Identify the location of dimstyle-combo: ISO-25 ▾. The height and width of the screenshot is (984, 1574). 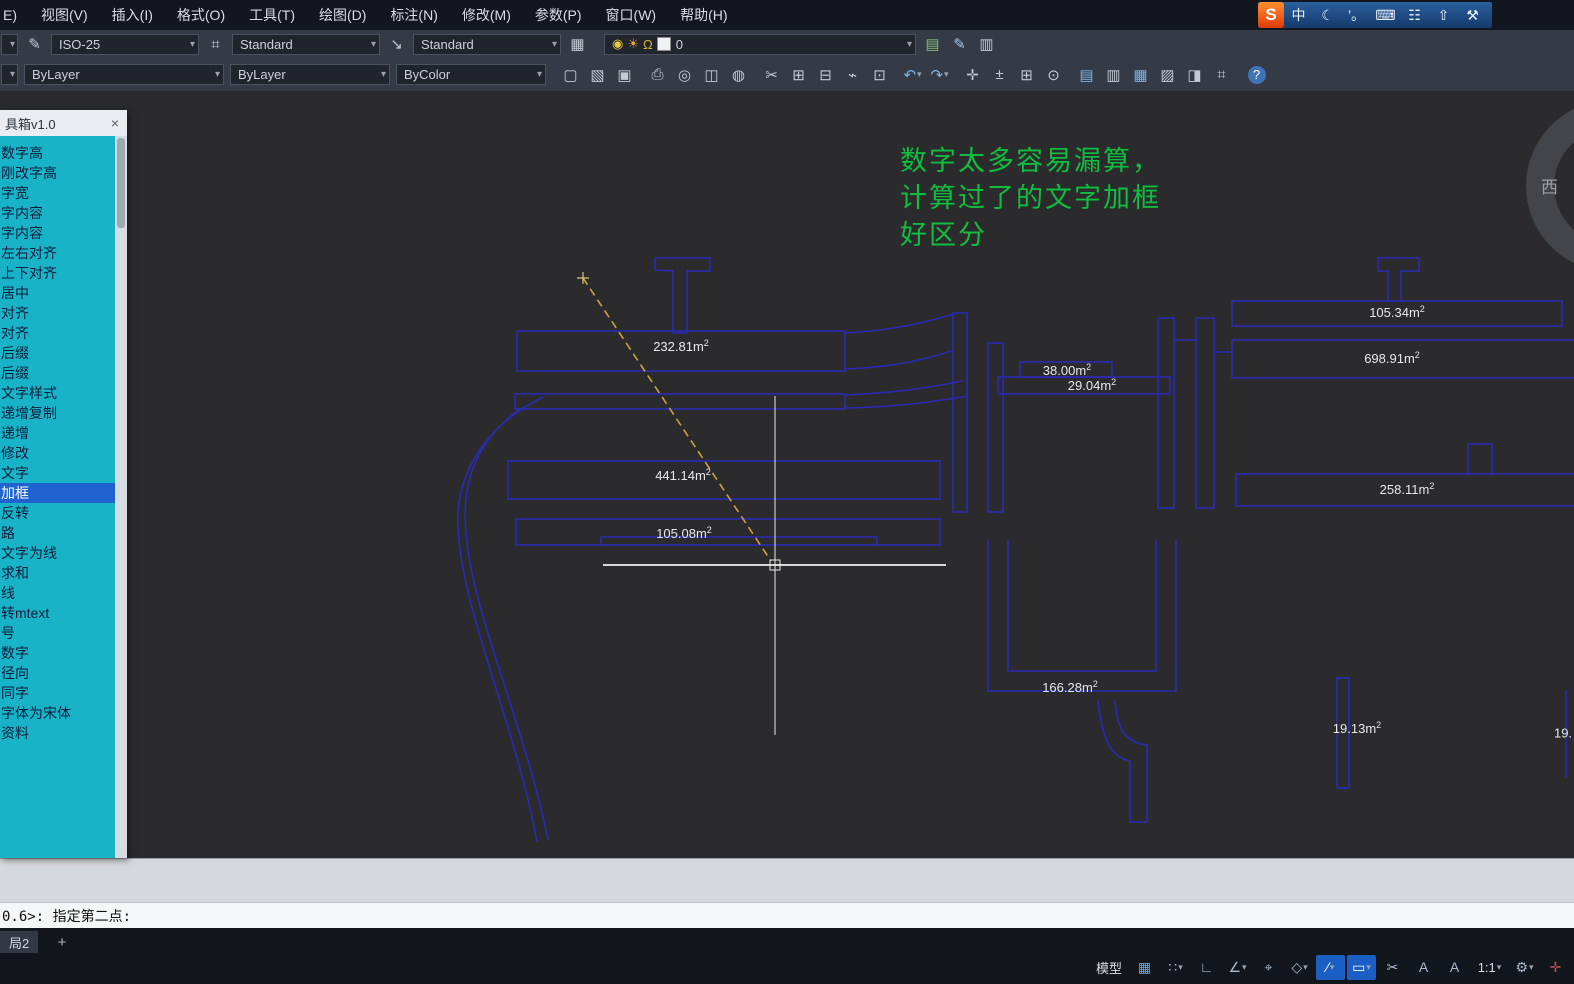
(125, 44).